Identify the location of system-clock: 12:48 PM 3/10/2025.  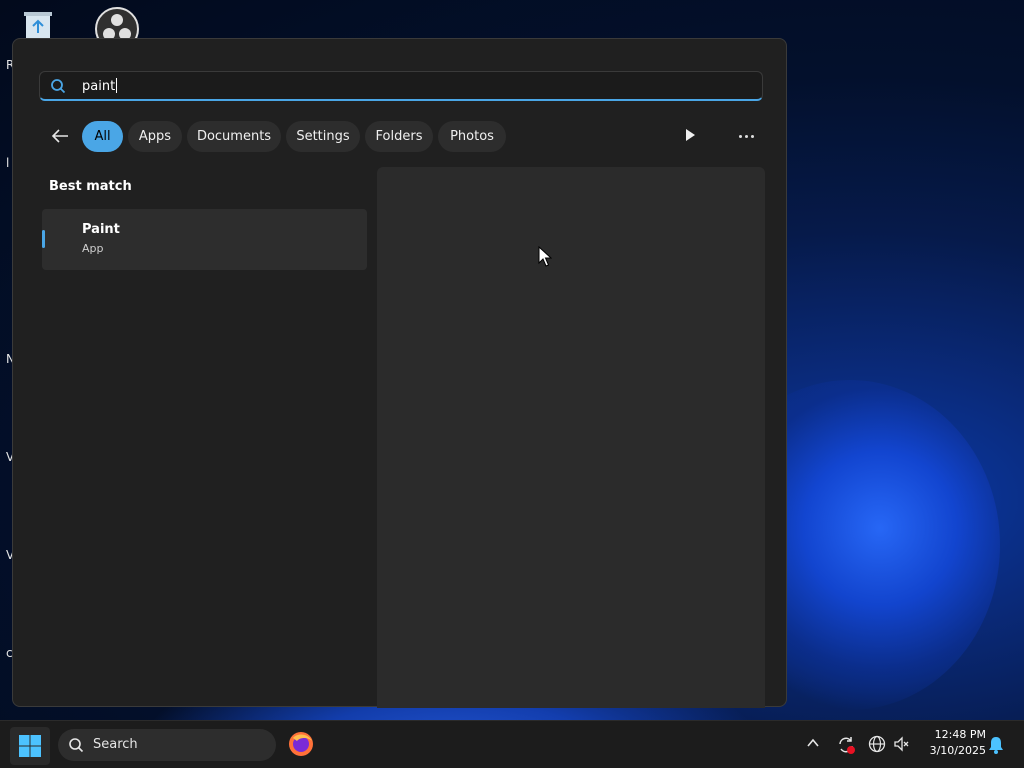
(950, 743).